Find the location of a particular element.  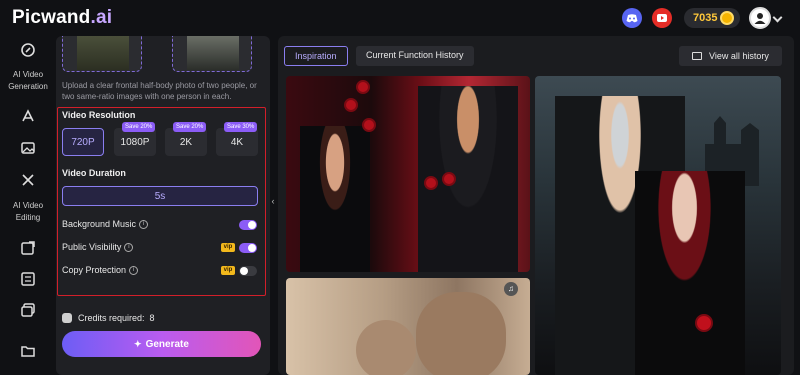

image-icon is located at coordinates (28, 148).